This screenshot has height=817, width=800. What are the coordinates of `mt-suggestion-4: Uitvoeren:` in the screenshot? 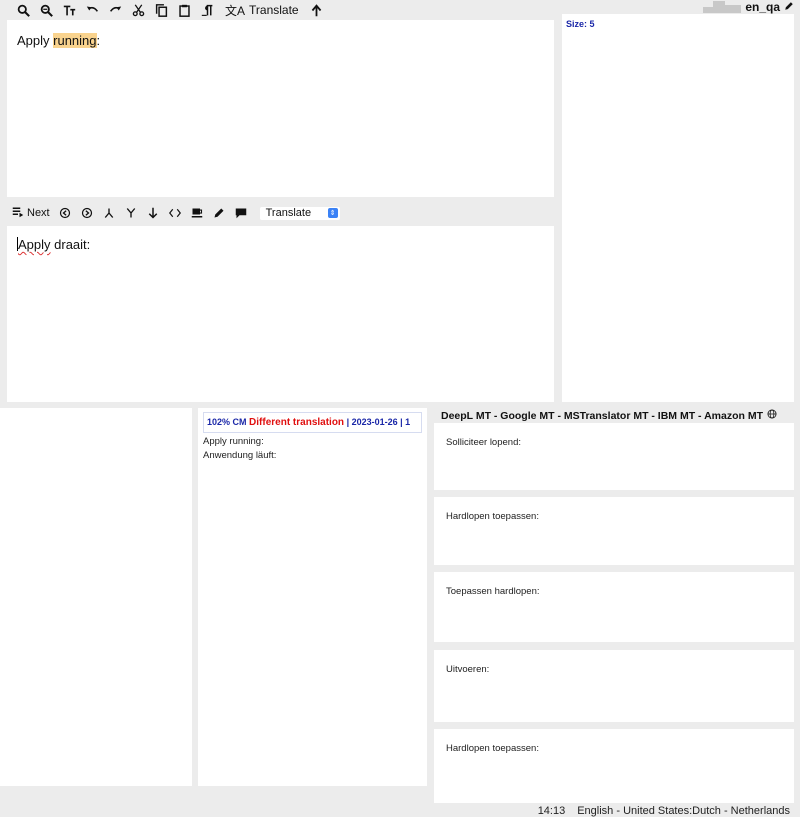 It's located at (614, 686).